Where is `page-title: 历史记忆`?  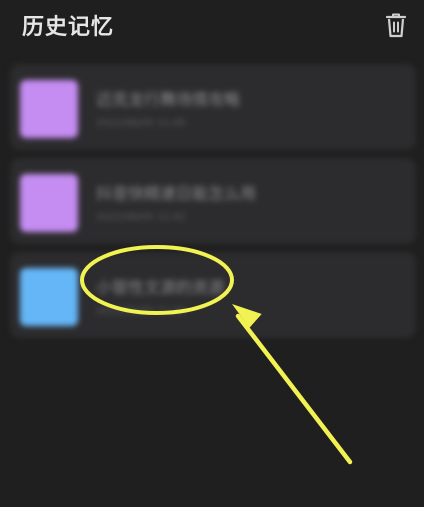
page-title: 历史记忆 is located at coordinates (68, 27).